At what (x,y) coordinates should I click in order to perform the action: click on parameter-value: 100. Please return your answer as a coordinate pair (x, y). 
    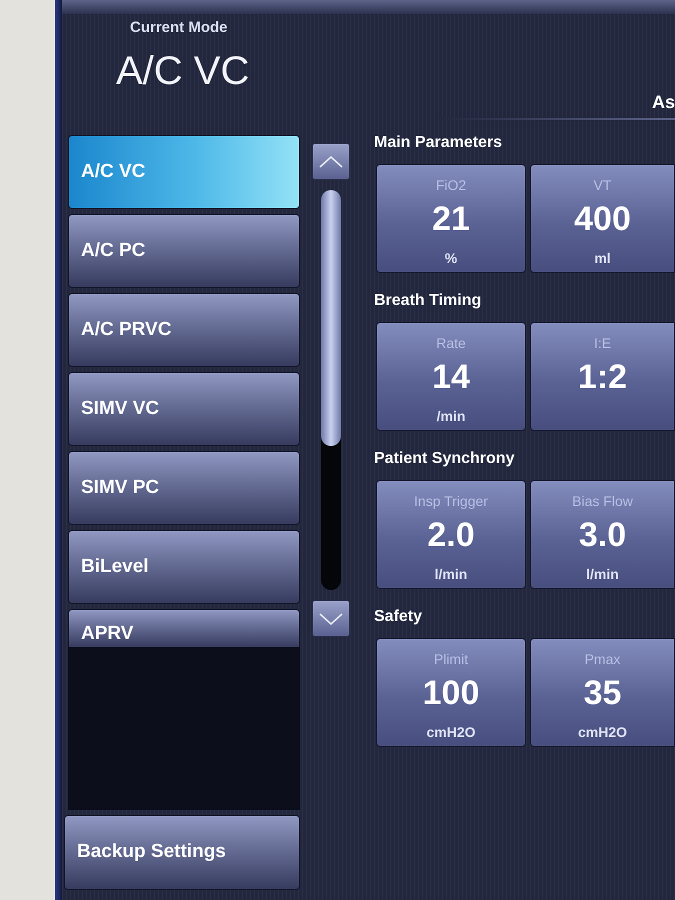
    Looking at the image, I should click on (451, 693).